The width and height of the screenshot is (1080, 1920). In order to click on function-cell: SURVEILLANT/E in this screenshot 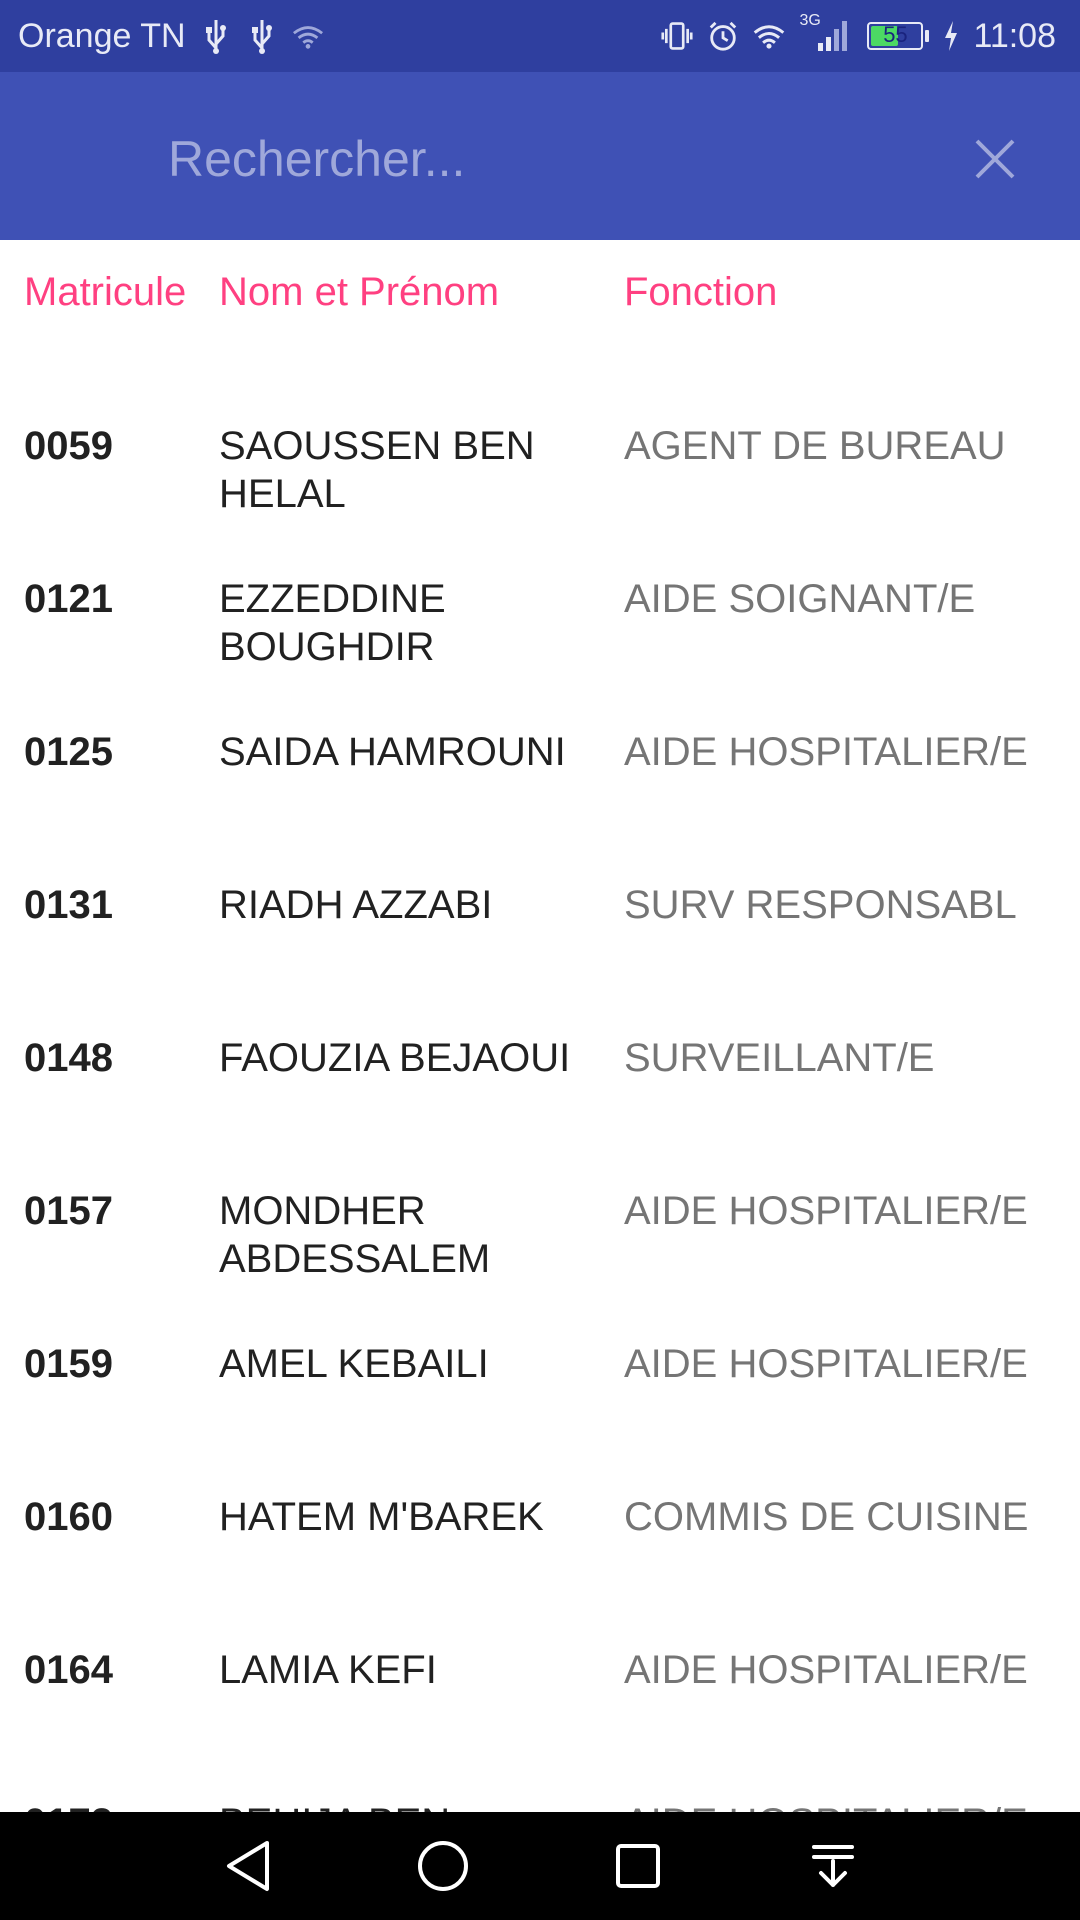, I will do `click(779, 1058)`.